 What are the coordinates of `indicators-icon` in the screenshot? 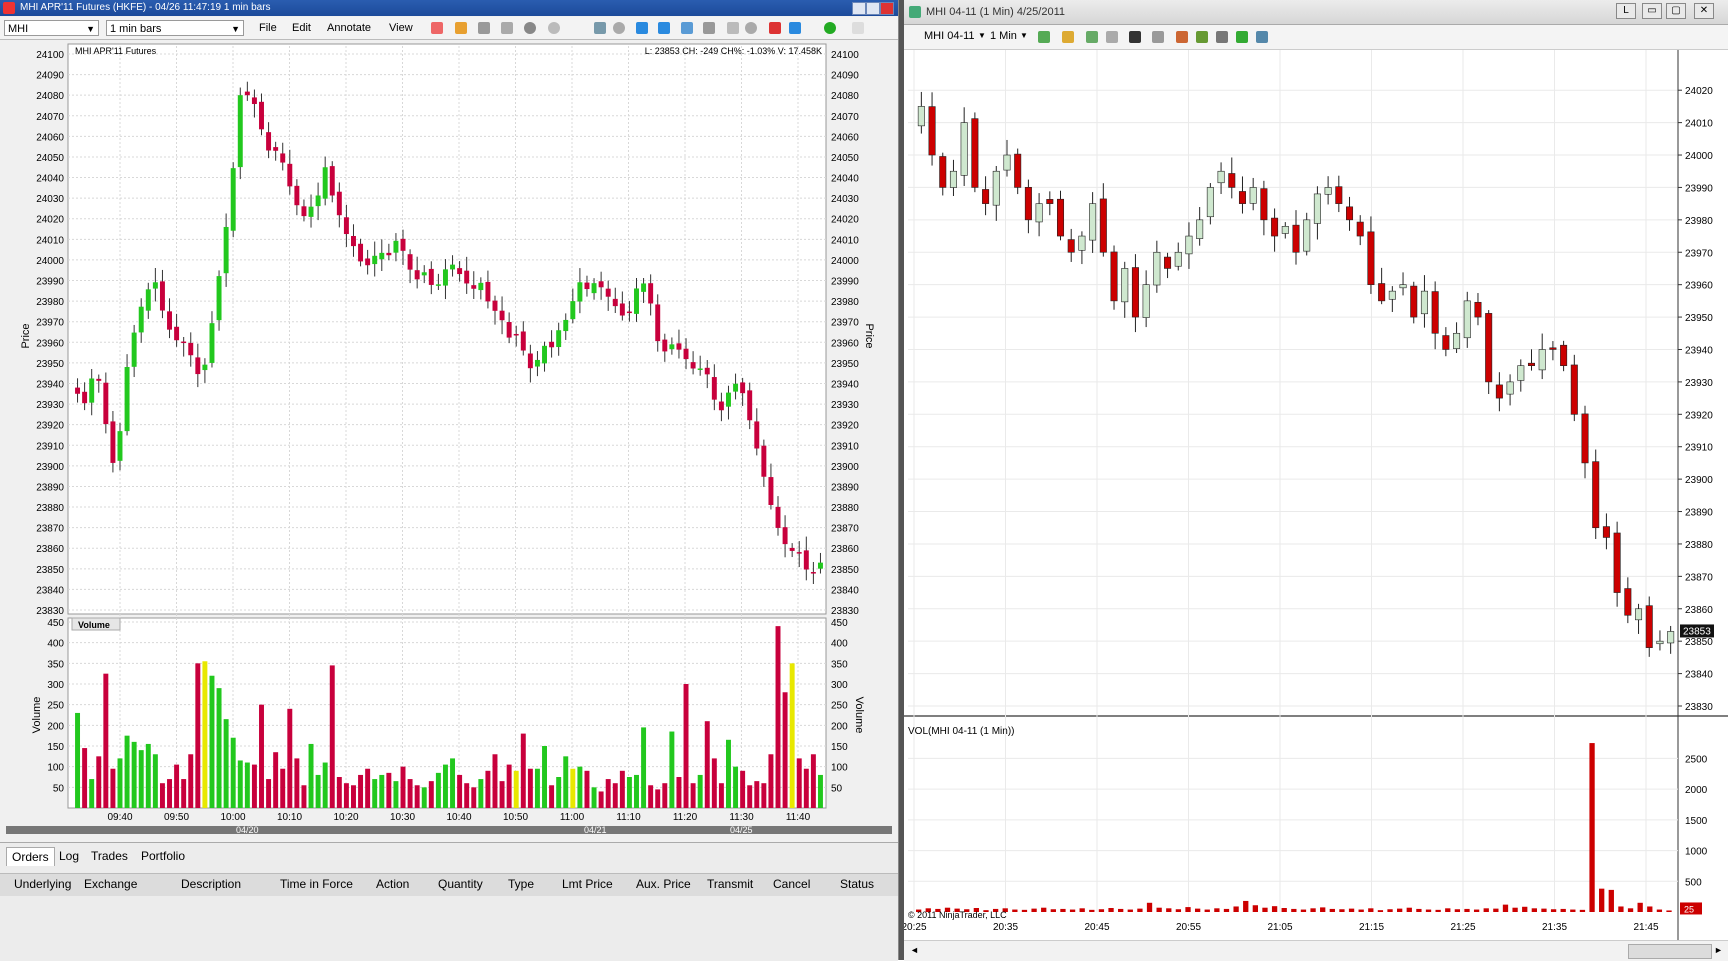 It's located at (1182, 37).